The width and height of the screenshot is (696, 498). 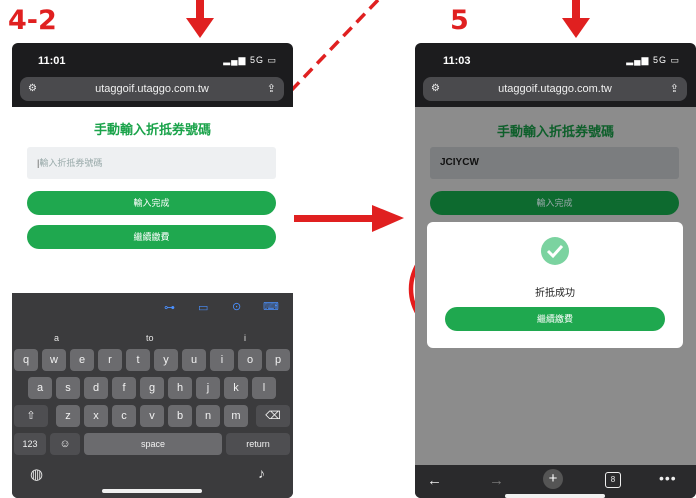 I want to click on key-u: u, so click(x=194, y=360).